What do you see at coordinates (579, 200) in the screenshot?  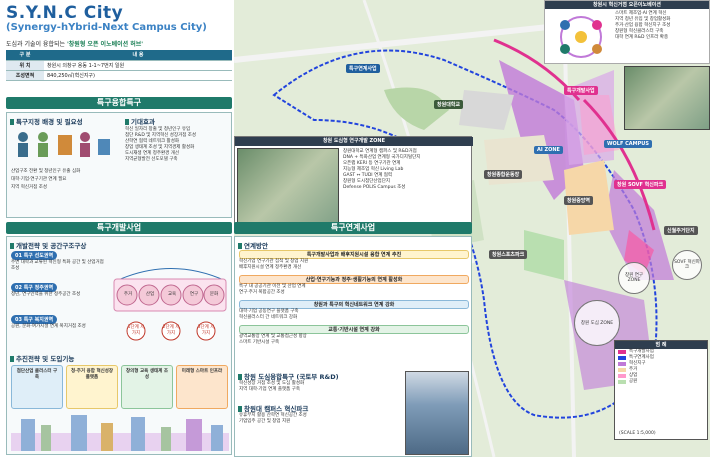 I see `map-label-center: 창원중앙역` at bounding box center [579, 200].